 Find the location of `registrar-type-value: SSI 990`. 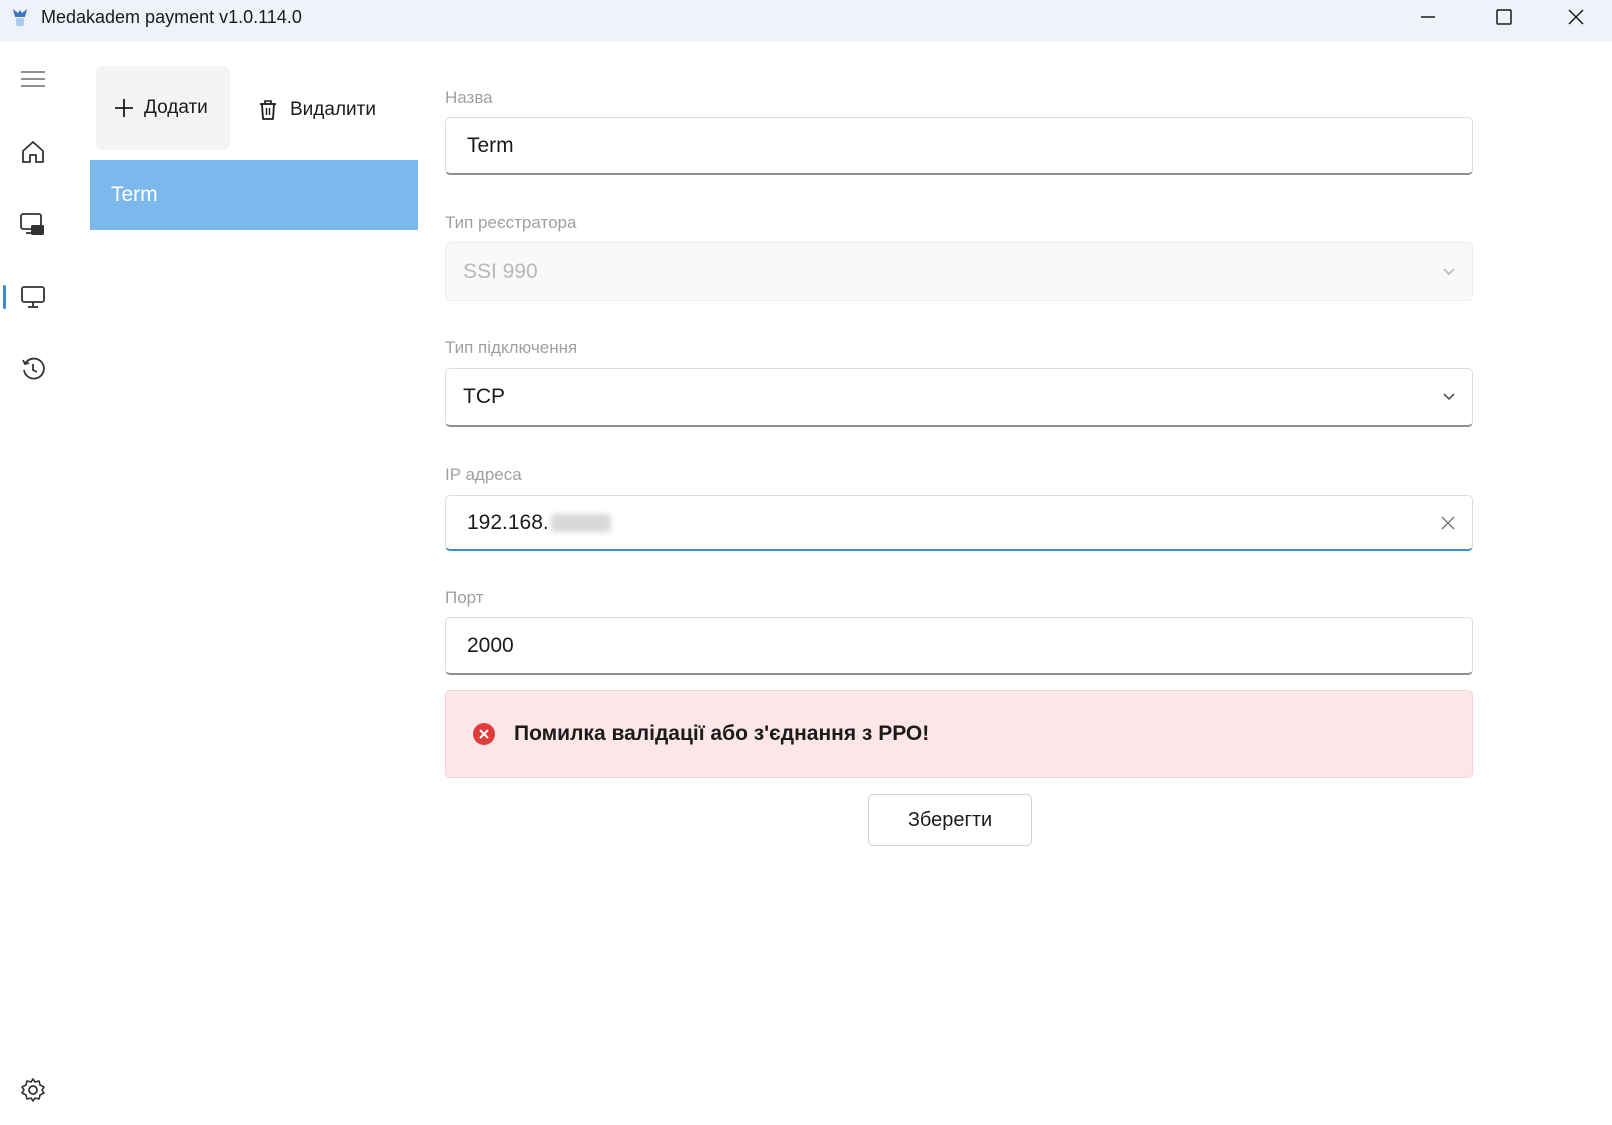

registrar-type-value: SSI 990 is located at coordinates (500, 271).